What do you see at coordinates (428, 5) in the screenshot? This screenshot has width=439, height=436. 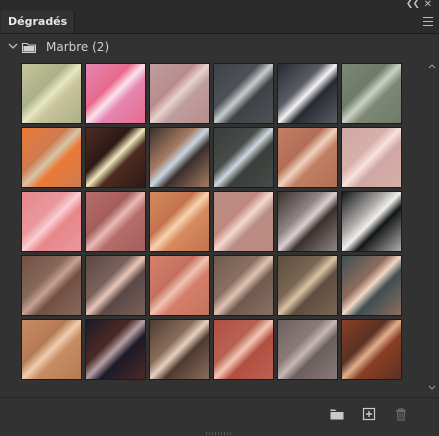 I see `close-icon: ✕` at bounding box center [428, 5].